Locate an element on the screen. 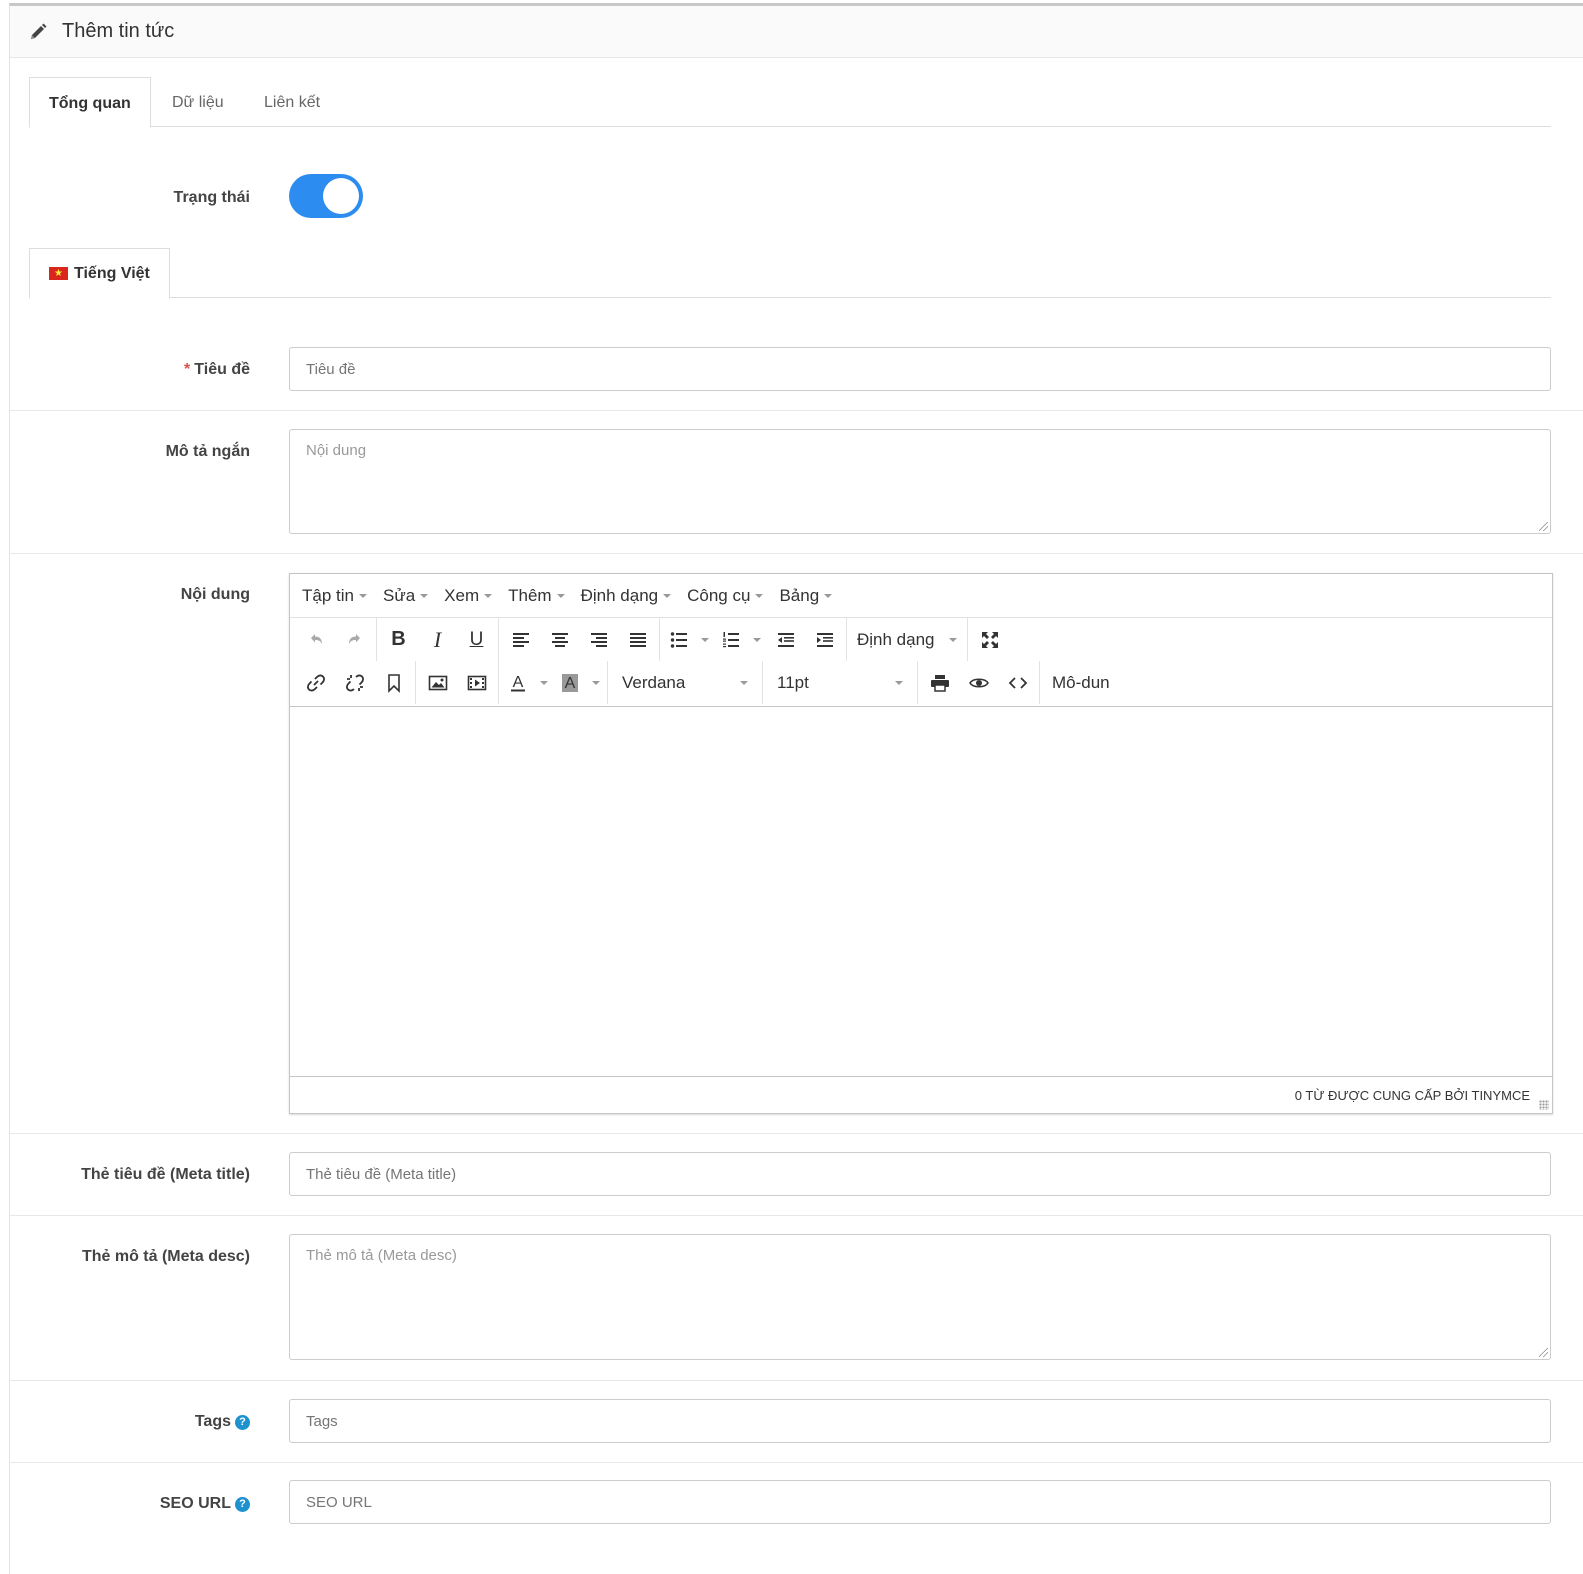  text-color-dropdown is located at coordinates (544, 683).